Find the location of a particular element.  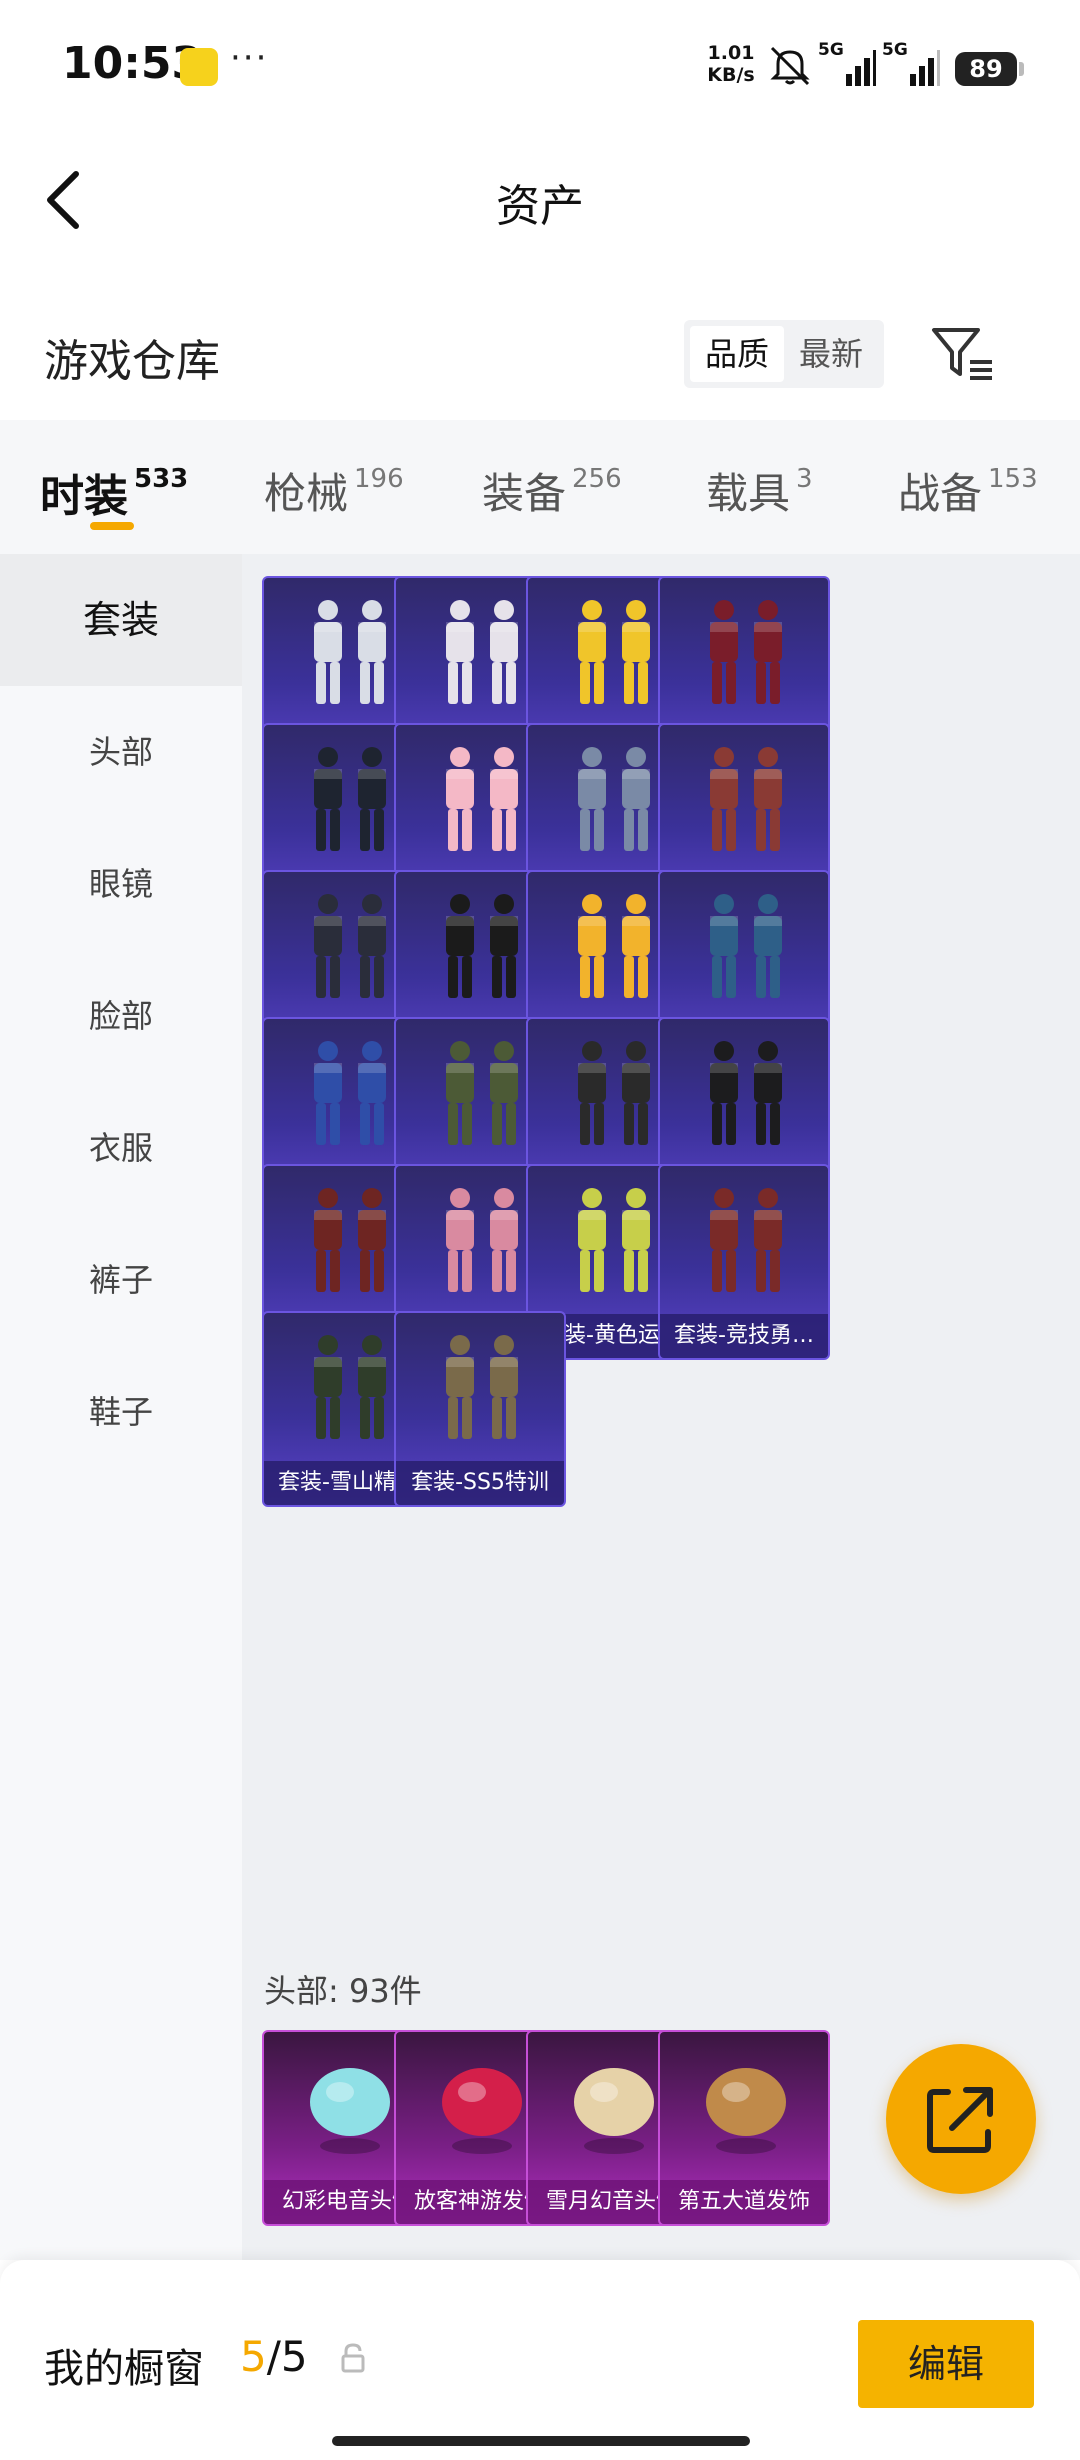

sidebar-item-glasses: 眼镜 is located at coordinates (121, 884).